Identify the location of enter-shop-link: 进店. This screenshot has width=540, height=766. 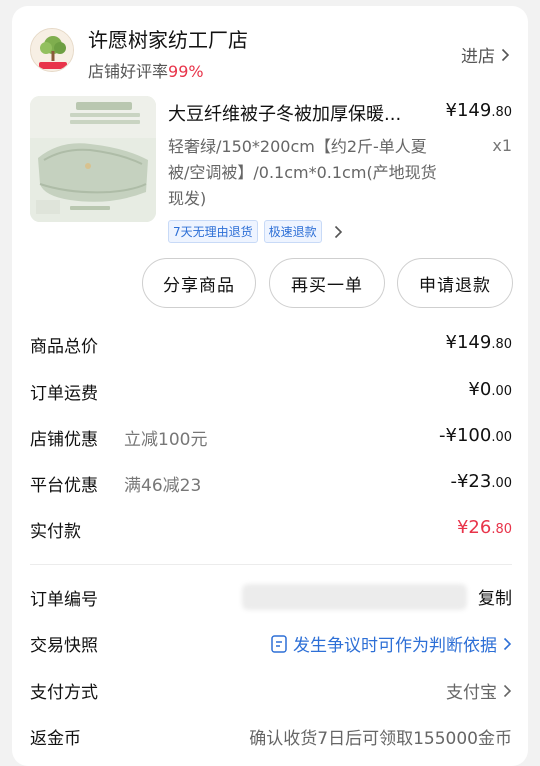
(485, 54).